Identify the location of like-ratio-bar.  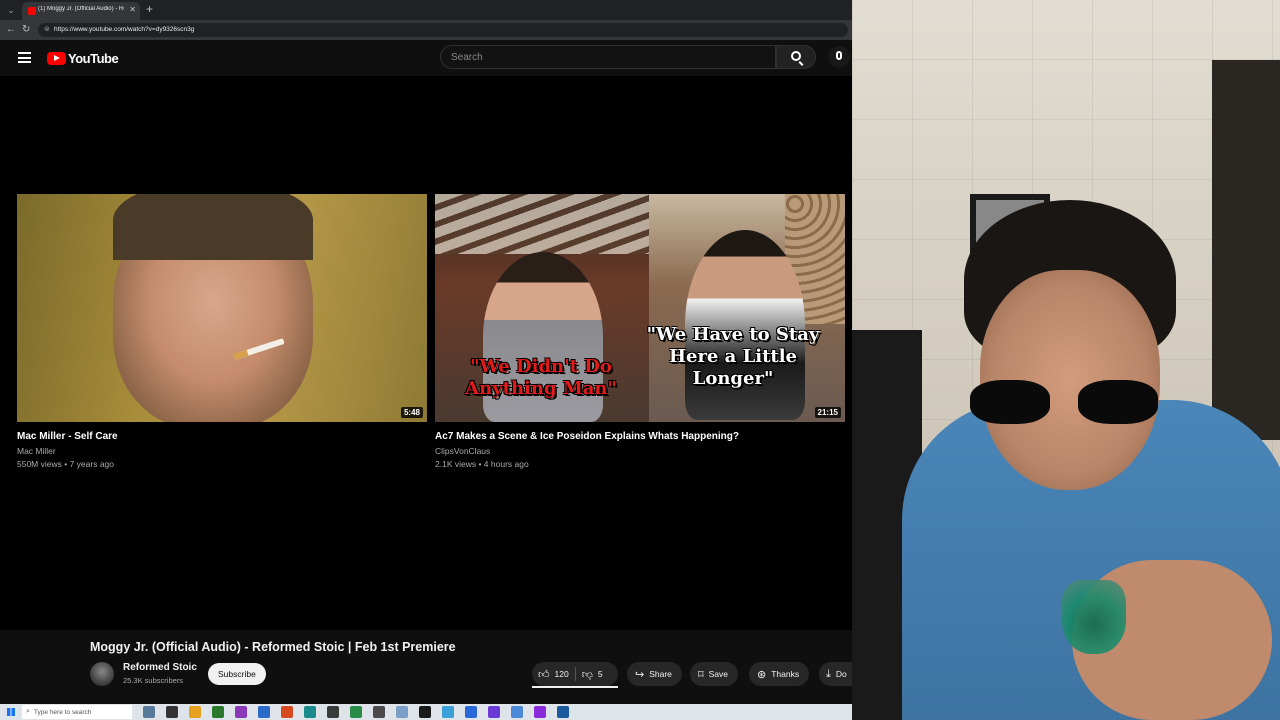
(575, 687).